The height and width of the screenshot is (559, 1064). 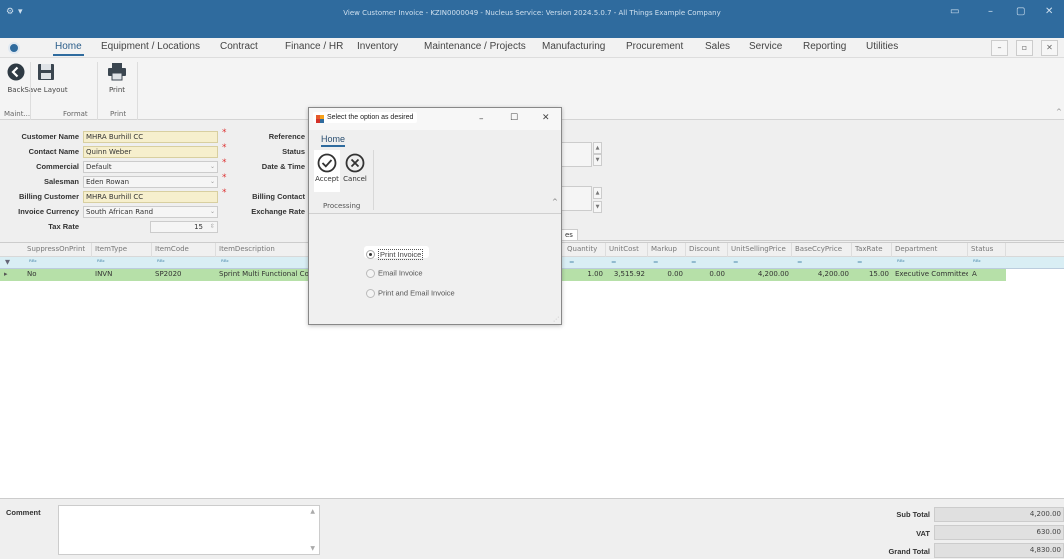 I want to click on column-header: UnitCost, so click(x=627, y=250).